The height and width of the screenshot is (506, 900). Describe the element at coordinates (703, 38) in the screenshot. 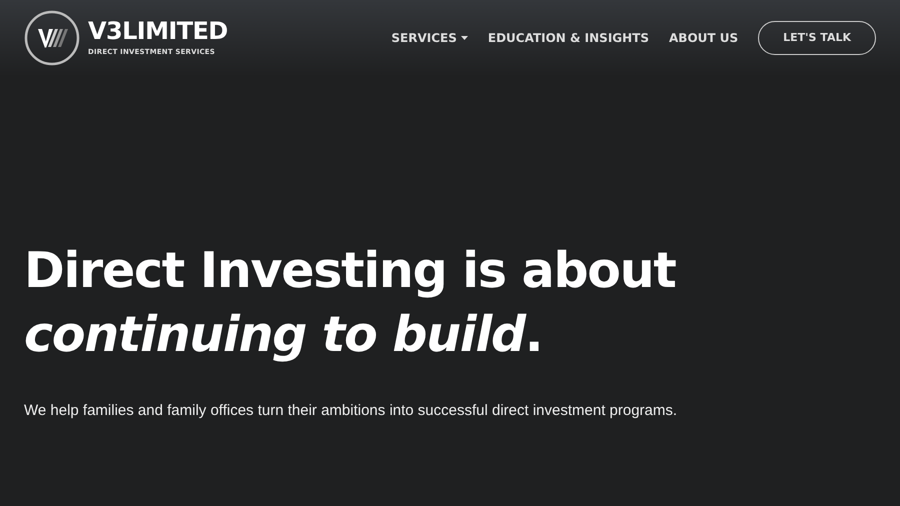

I see `nav-link: ABOUT US` at that location.